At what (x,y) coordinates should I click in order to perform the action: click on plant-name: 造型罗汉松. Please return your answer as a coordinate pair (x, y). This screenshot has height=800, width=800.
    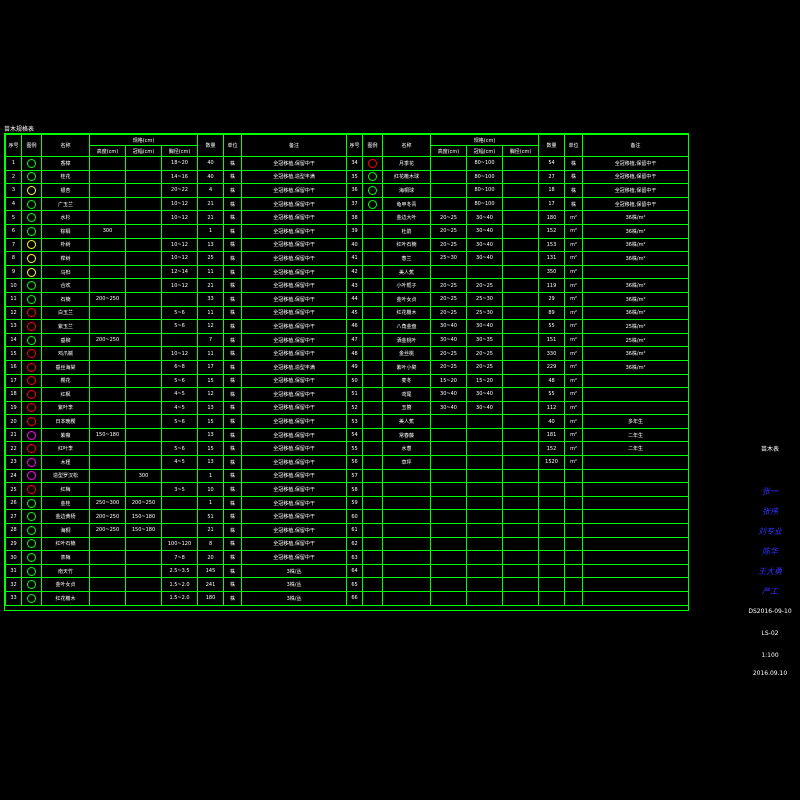
    Looking at the image, I should click on (65, 476).